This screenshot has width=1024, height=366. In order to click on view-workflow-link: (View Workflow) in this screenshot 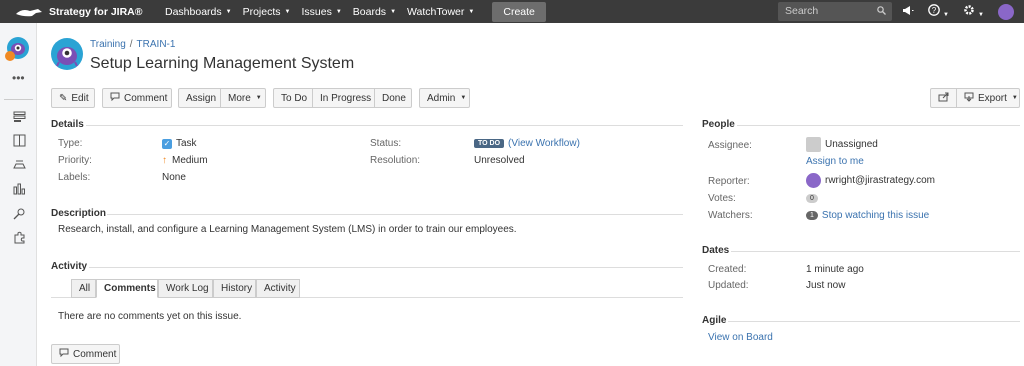, I will do `click(544, 143)`.